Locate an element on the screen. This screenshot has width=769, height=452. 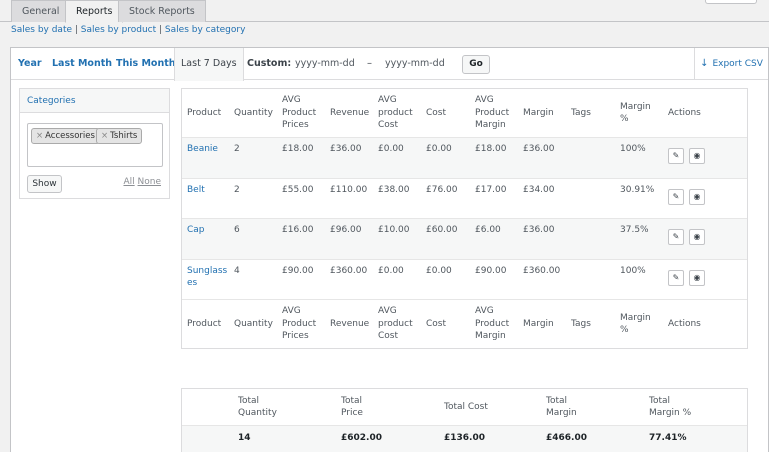
cell-margin-pct: 30.91% is located at coordinates (637, 190).